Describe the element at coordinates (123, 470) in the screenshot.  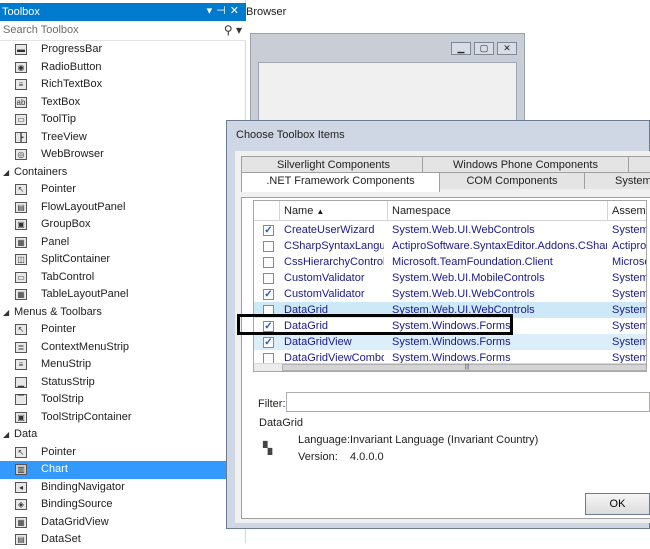
I see `toolbox-item: ▥ Chart` at that location.